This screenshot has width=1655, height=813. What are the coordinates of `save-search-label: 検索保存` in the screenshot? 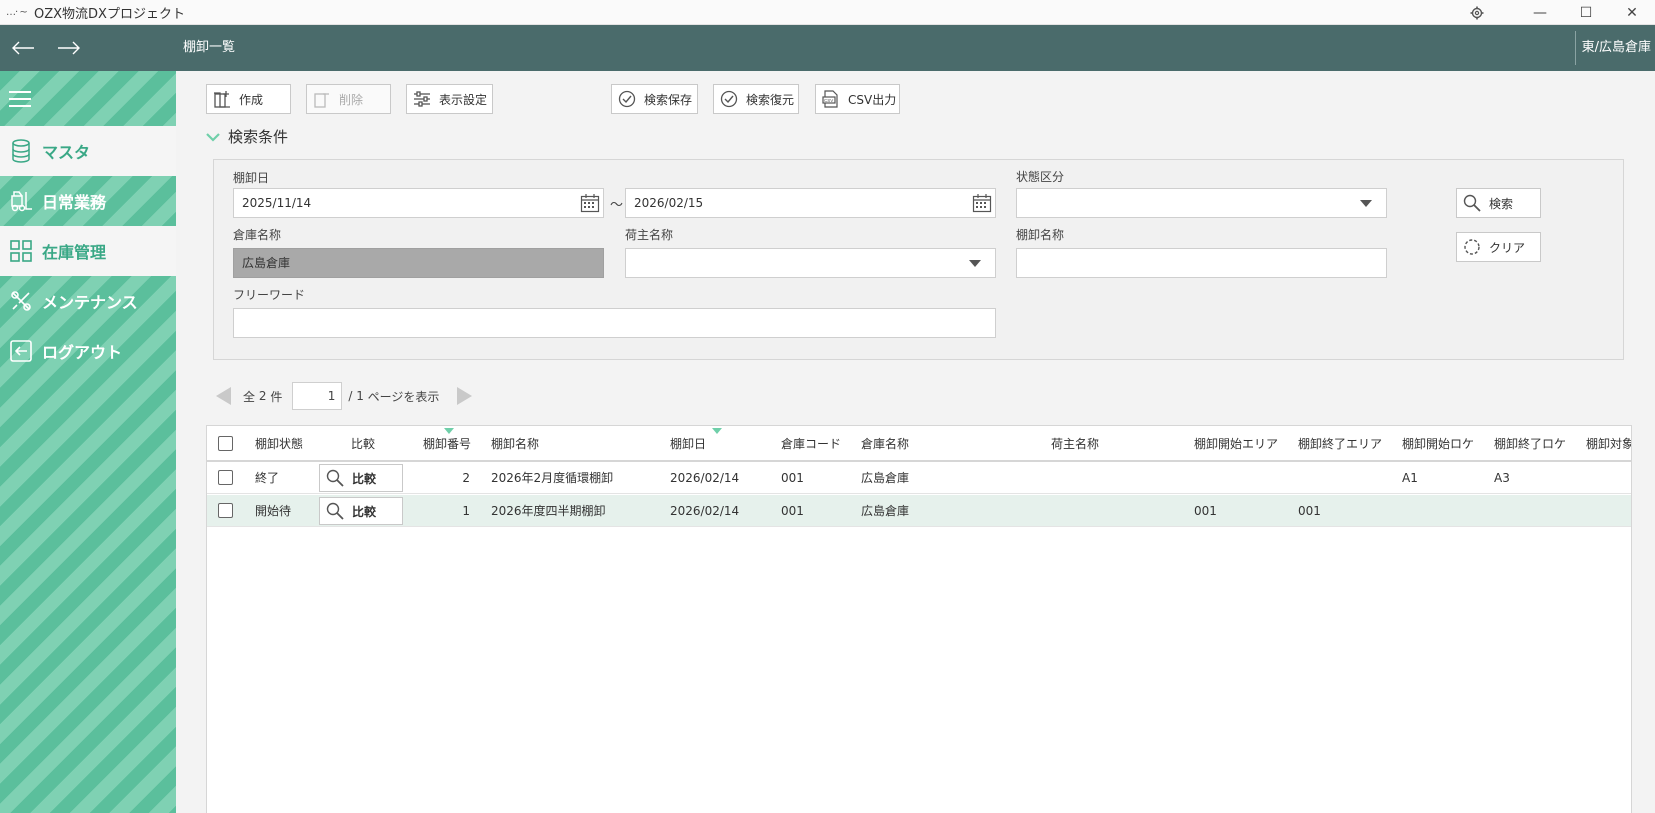 It's located at (668, 99).